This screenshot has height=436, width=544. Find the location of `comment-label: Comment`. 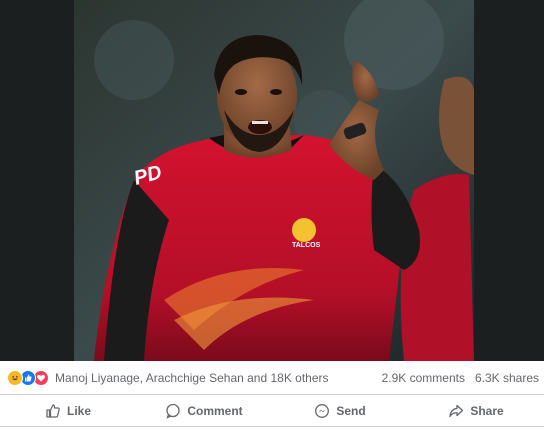

comment-label: Comment is located at coordinates (215, 410).